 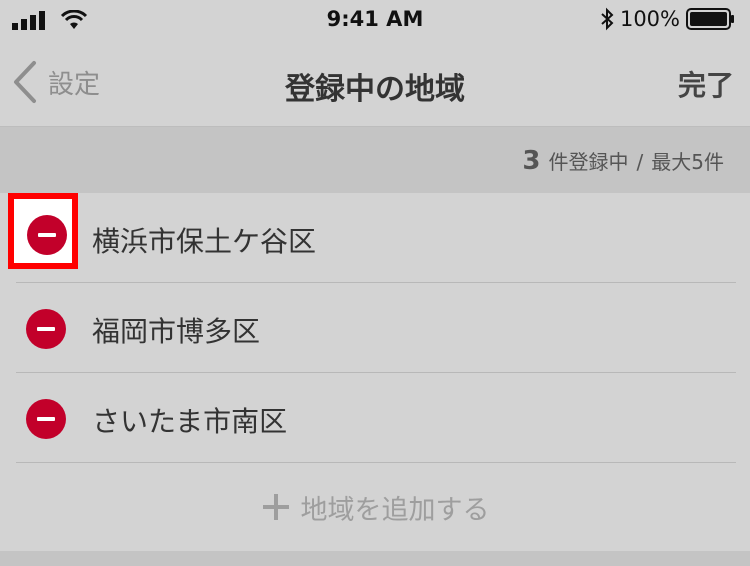 I want to click on add-region-label: 地域を追加する, so click(x=395, y=510).